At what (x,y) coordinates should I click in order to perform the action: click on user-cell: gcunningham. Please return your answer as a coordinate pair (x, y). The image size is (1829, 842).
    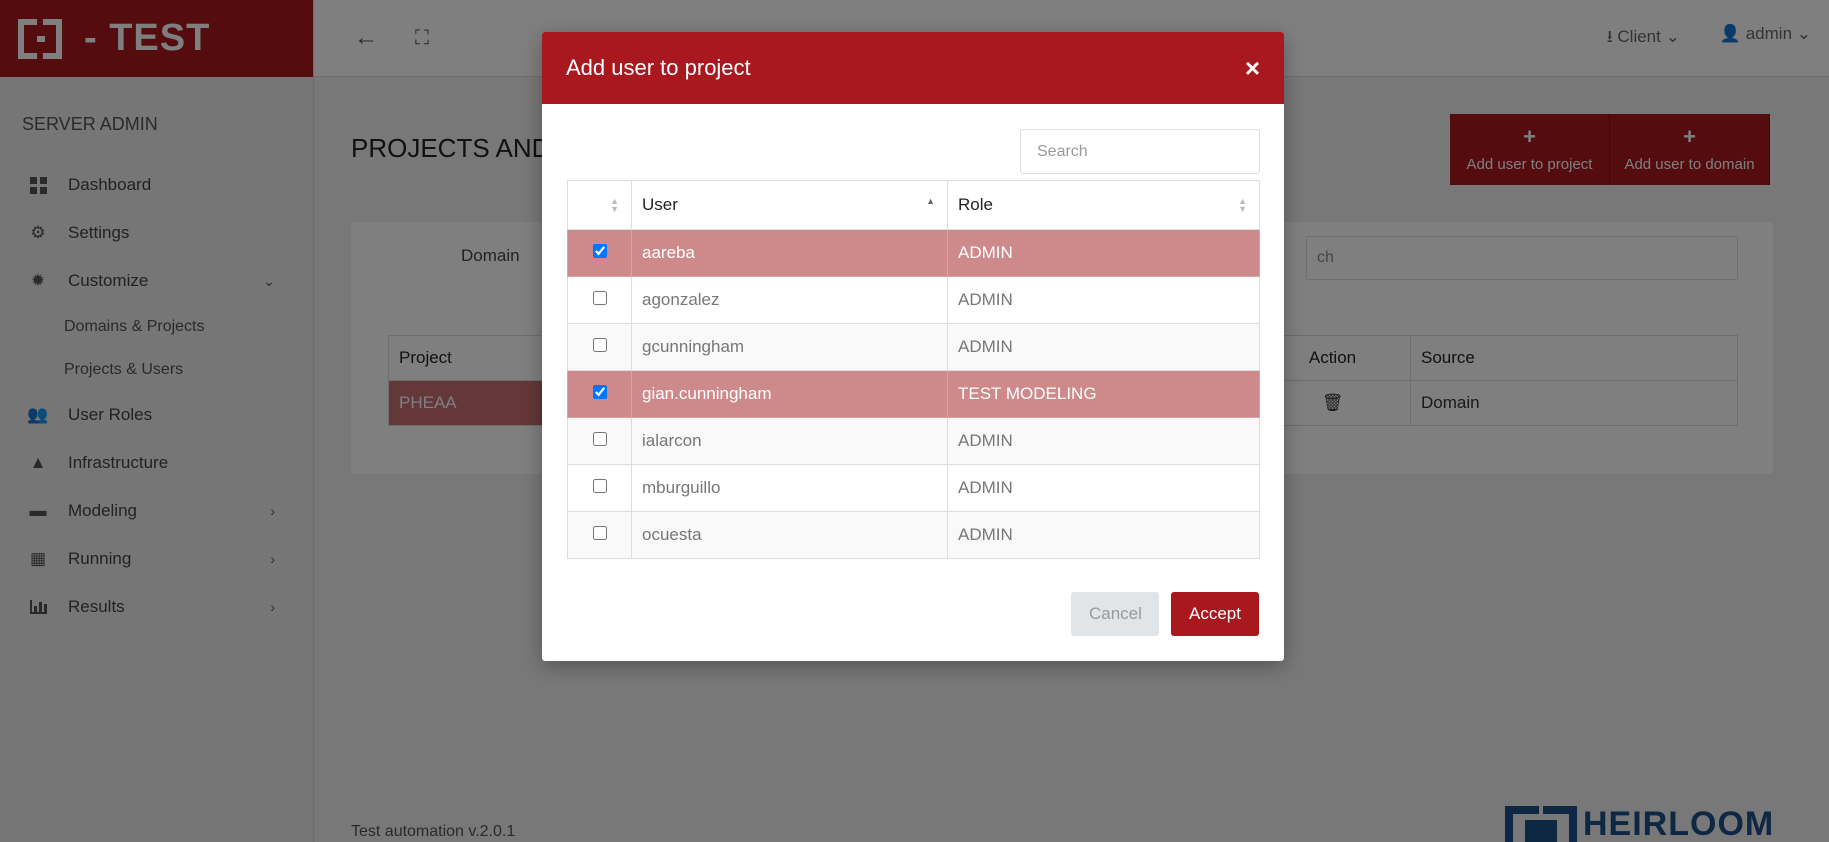
    Looking at the image, I should click on (789, 347).